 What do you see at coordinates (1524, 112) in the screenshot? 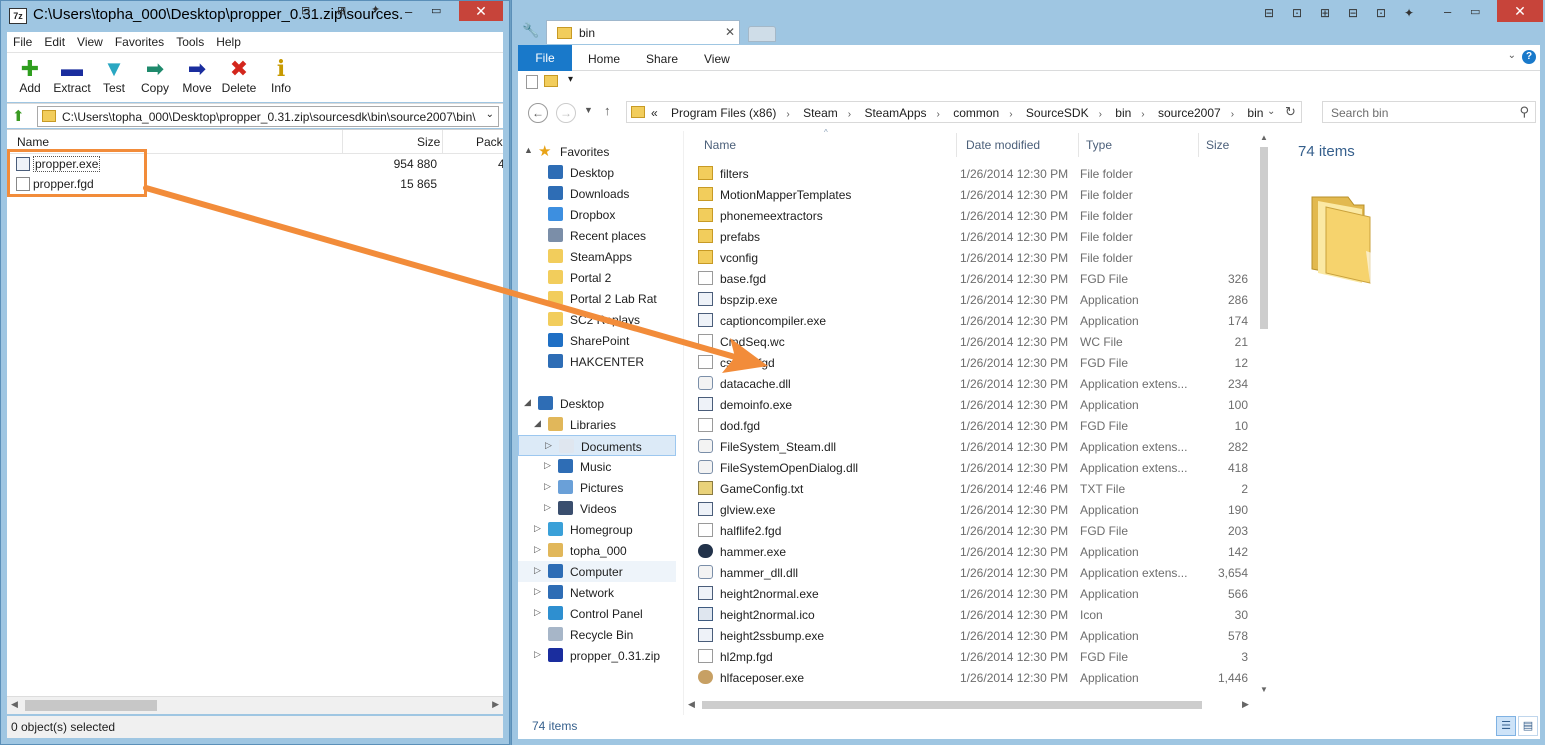
I see `search-icon: ⚲` at bounding box center [1524, 112].